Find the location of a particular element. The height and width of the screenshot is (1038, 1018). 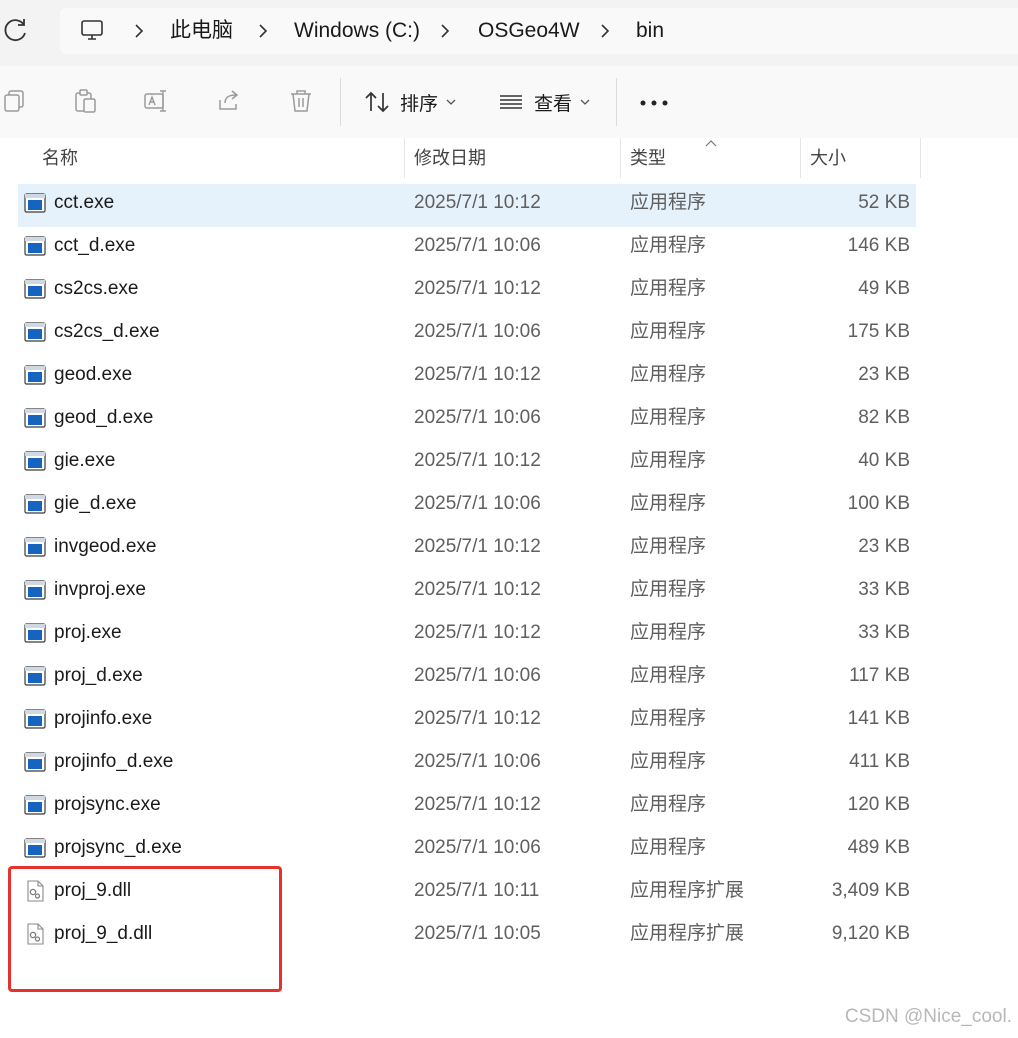

list-item: proj_d.exe 2025/7/1 10:06 应用程序 117 KB is located at coordinates (467, 678).